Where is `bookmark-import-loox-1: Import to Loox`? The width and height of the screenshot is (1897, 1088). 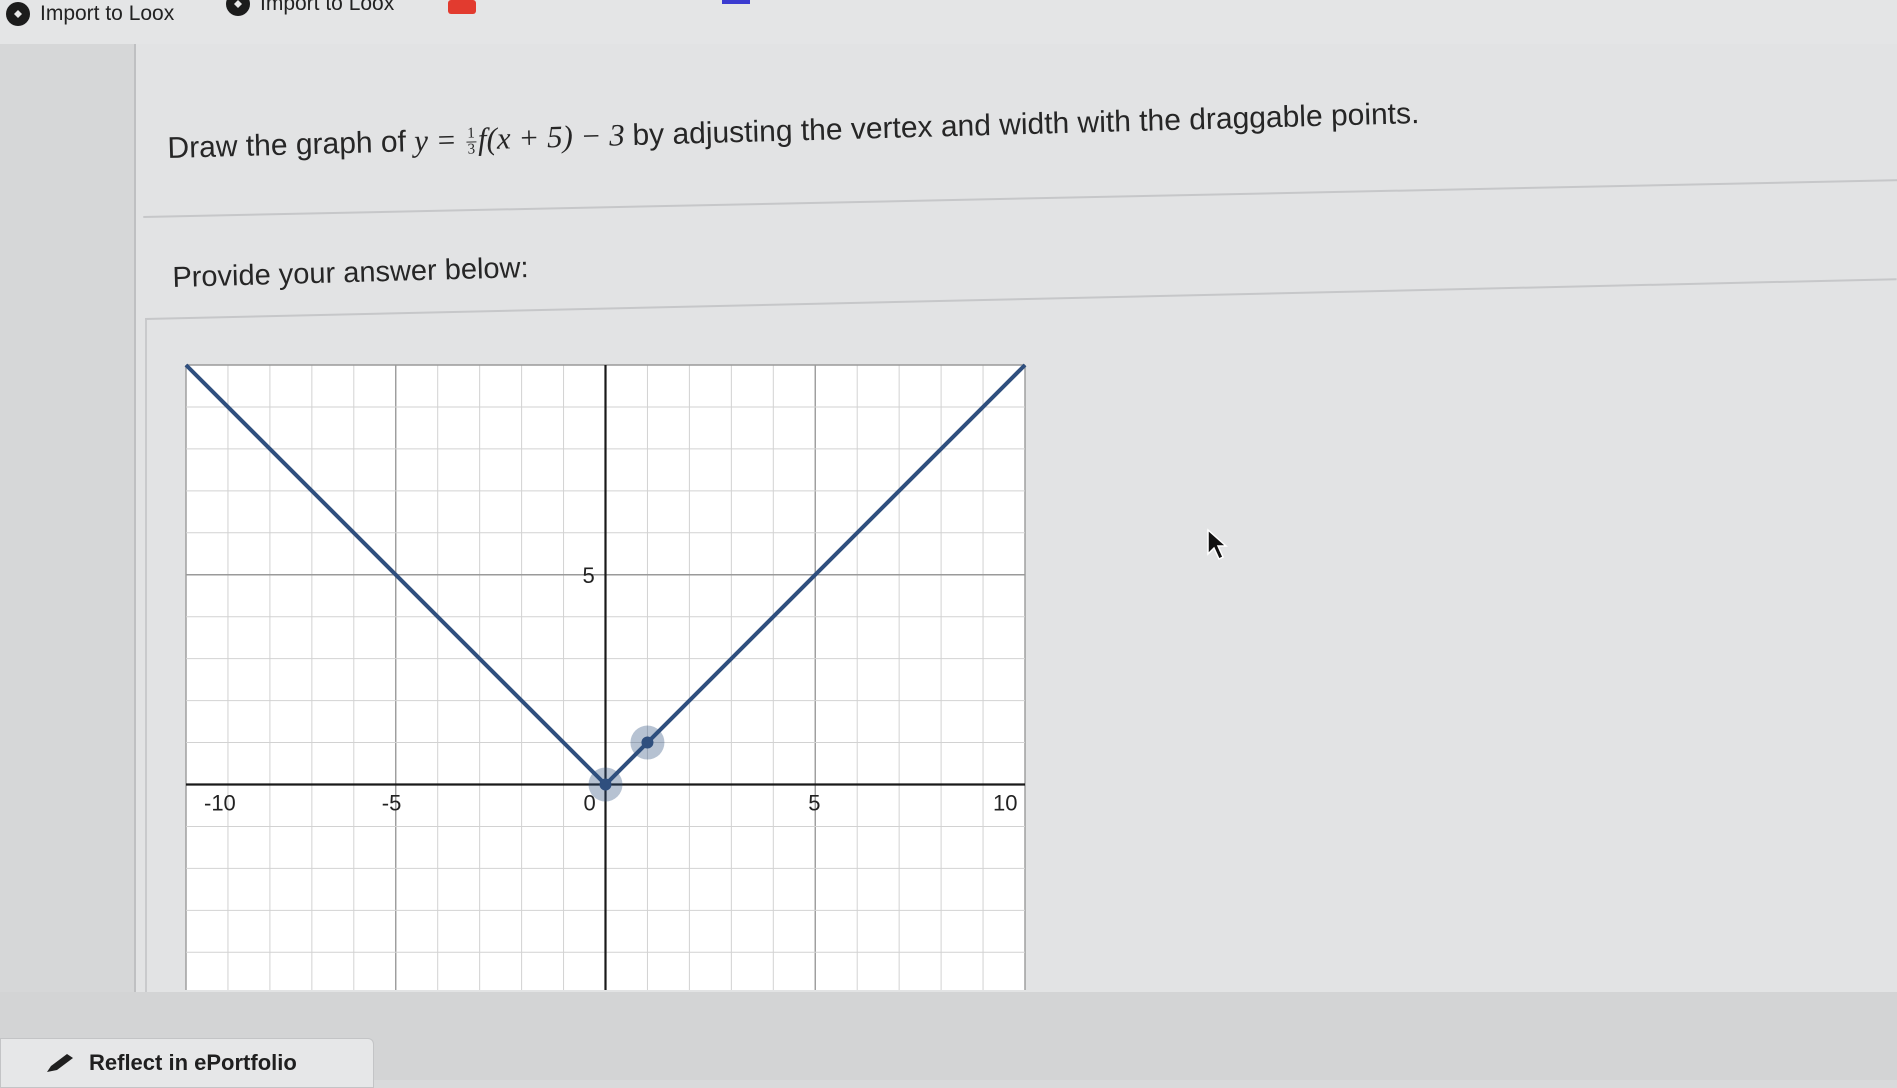 bookmark-import-loox-1: Import to Loox is located at coordinates (90, 14).